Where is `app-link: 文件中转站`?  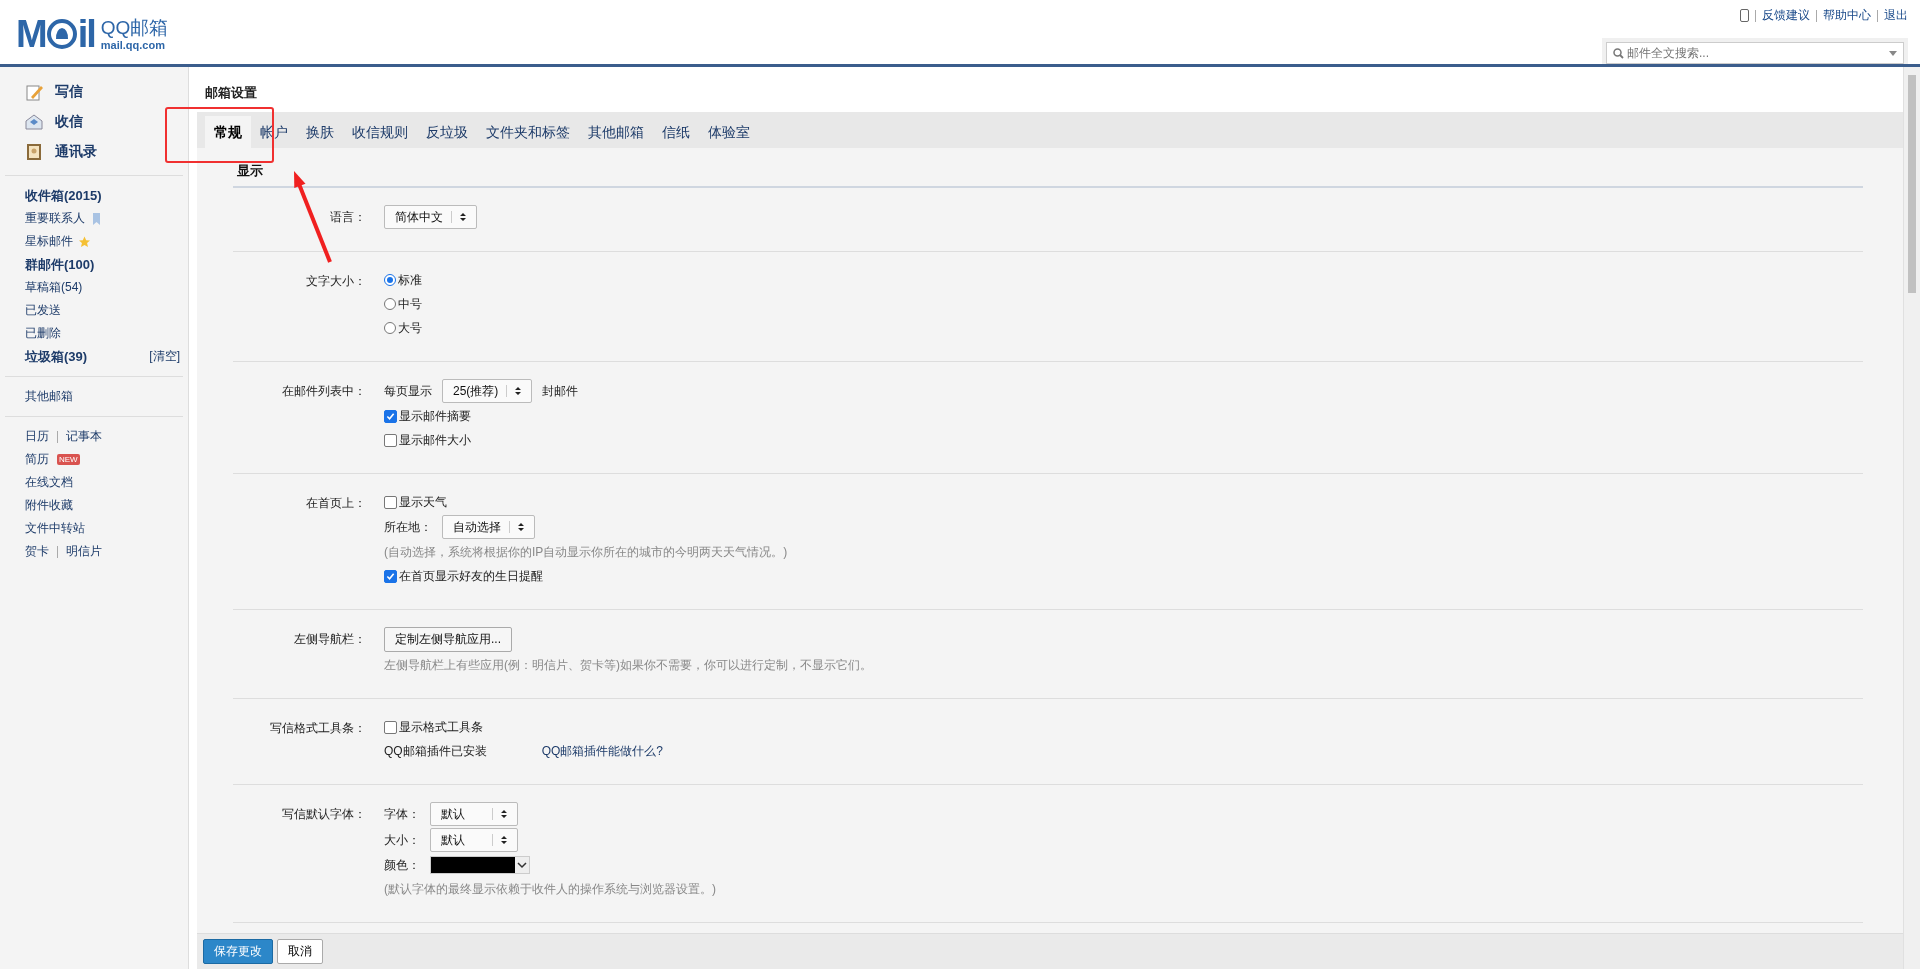
app-link: 文件中转站 is located at coordinates (55, 528).